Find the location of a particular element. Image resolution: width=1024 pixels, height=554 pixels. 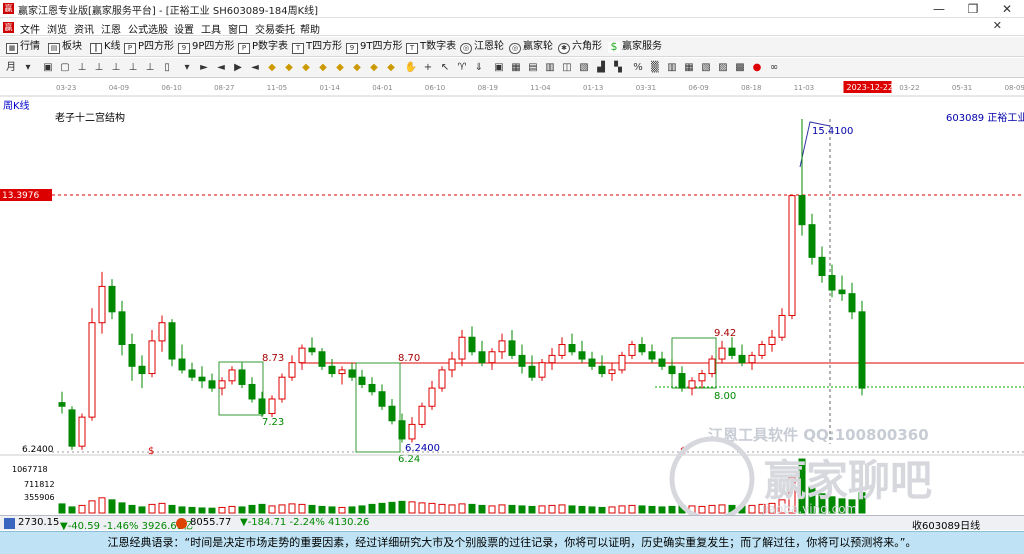

tool-d6-icon: ◆ is located at coordinates (357, 68).